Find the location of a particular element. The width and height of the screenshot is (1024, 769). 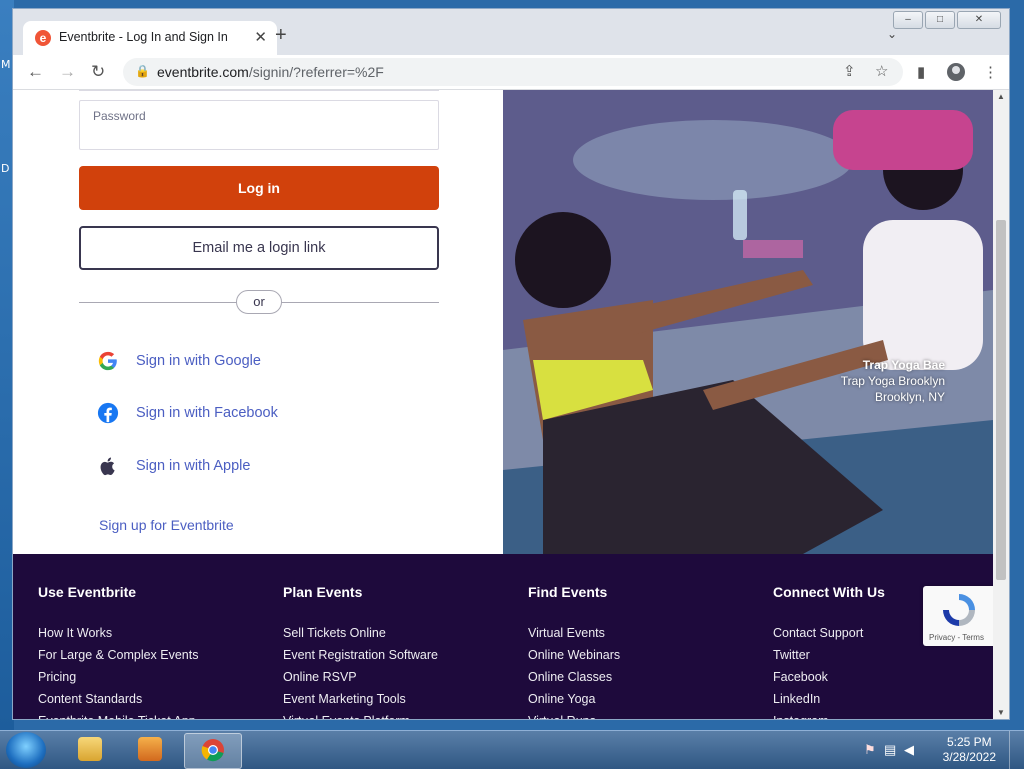

eventbrite-favicon-icon: e is located at coordinates (43, 38).